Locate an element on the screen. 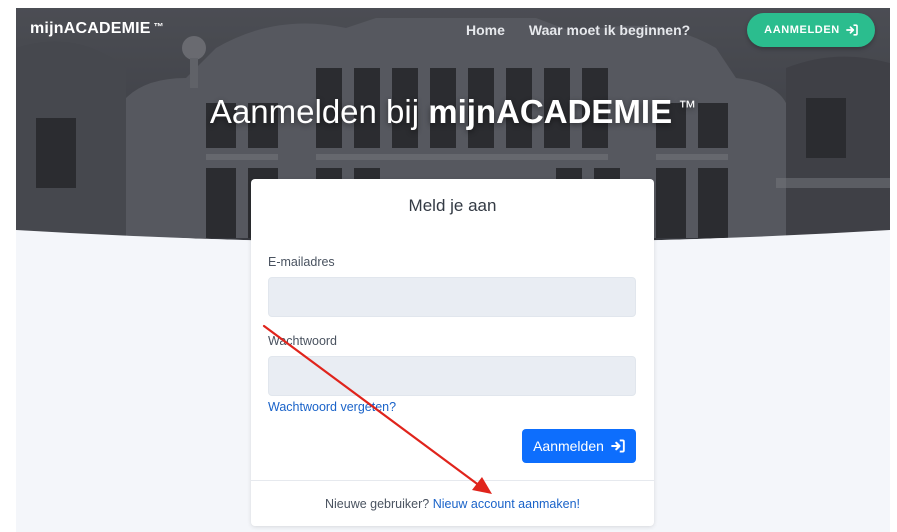 This screenshot has height=532, width=897. login-submit-button: Aanmelden is located at coordinates (579, 446).